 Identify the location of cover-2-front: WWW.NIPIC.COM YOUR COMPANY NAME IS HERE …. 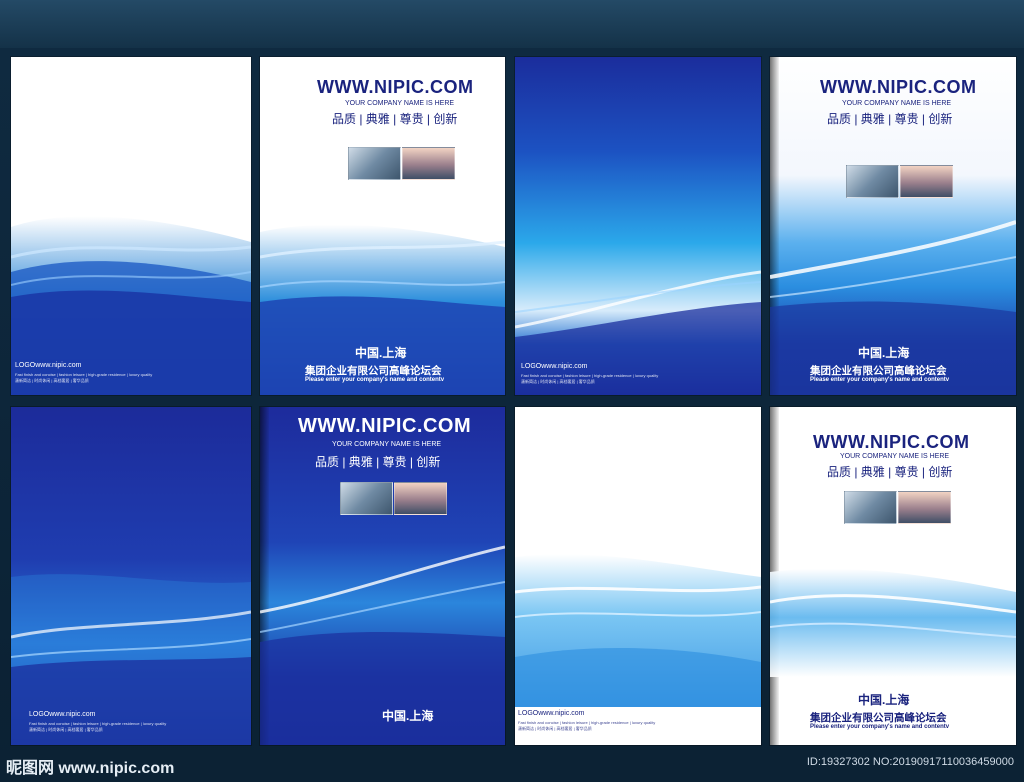
(893, 226).